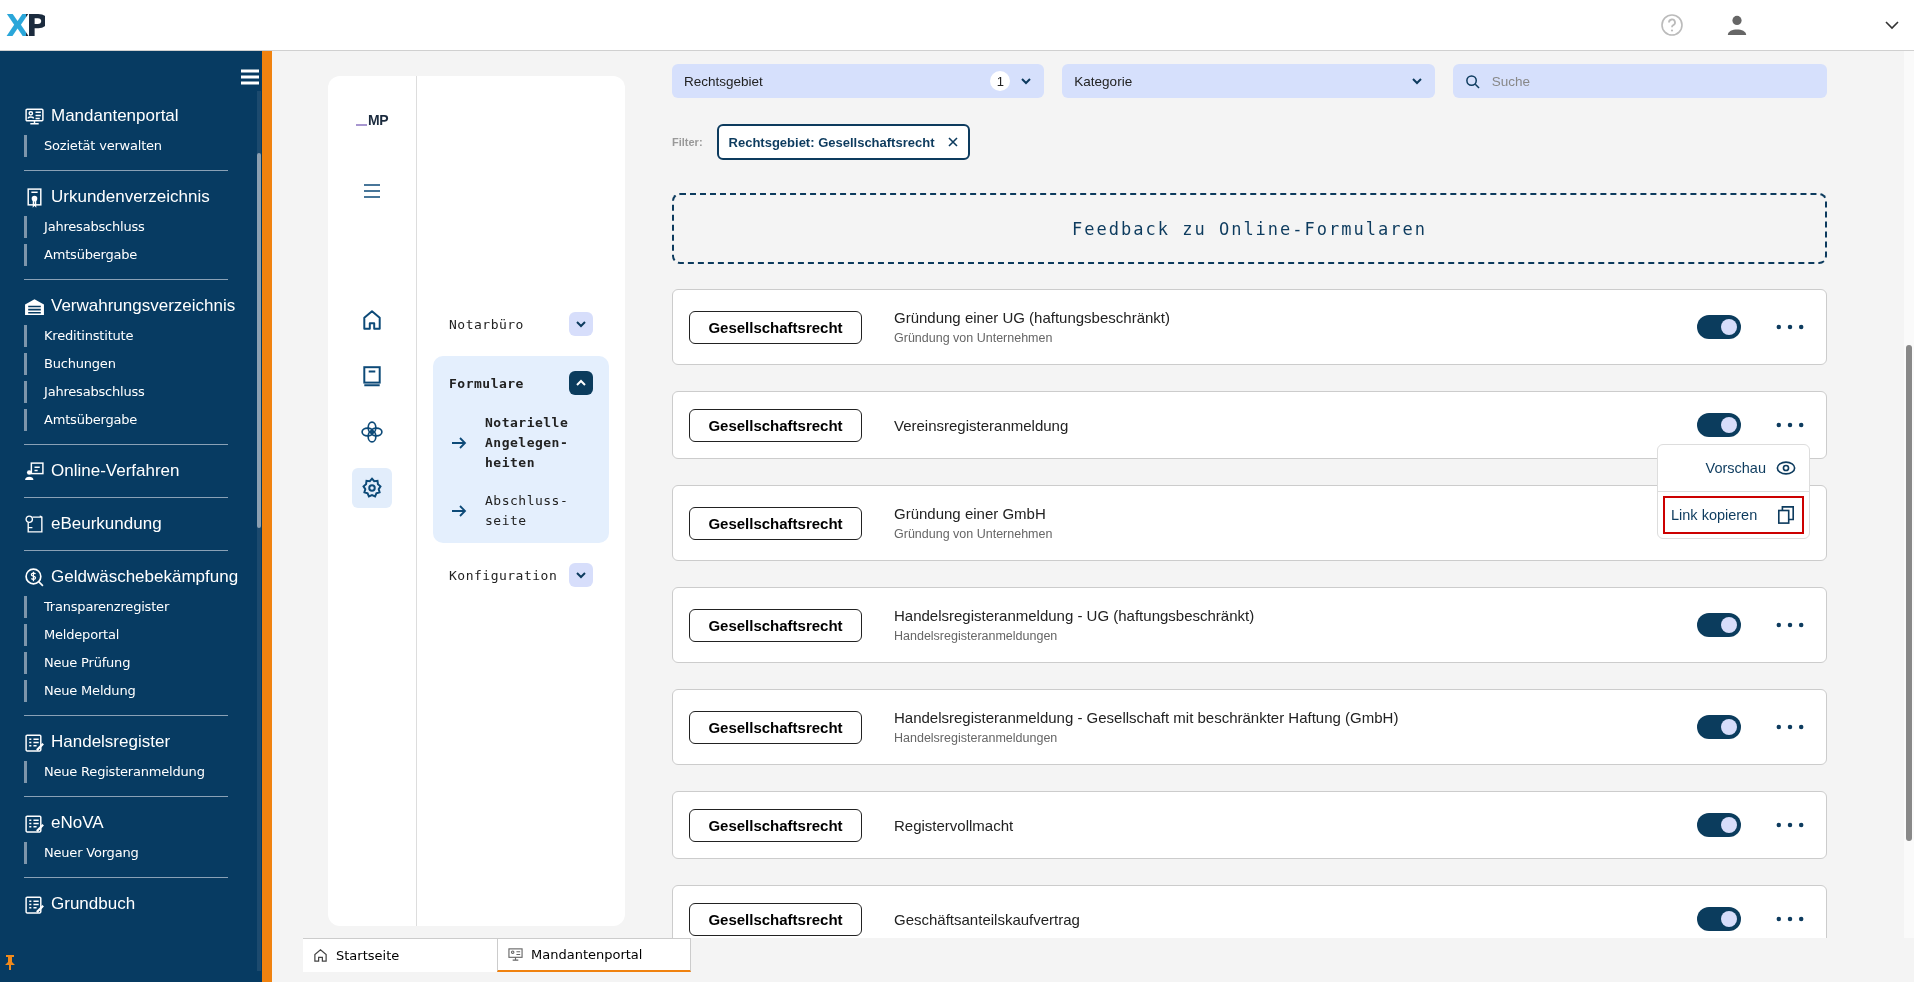 This screenshot has width=1914, height=982. Describe the element at coordinates (372, 432) in the screenshot. I see `knot-icon` at that location.